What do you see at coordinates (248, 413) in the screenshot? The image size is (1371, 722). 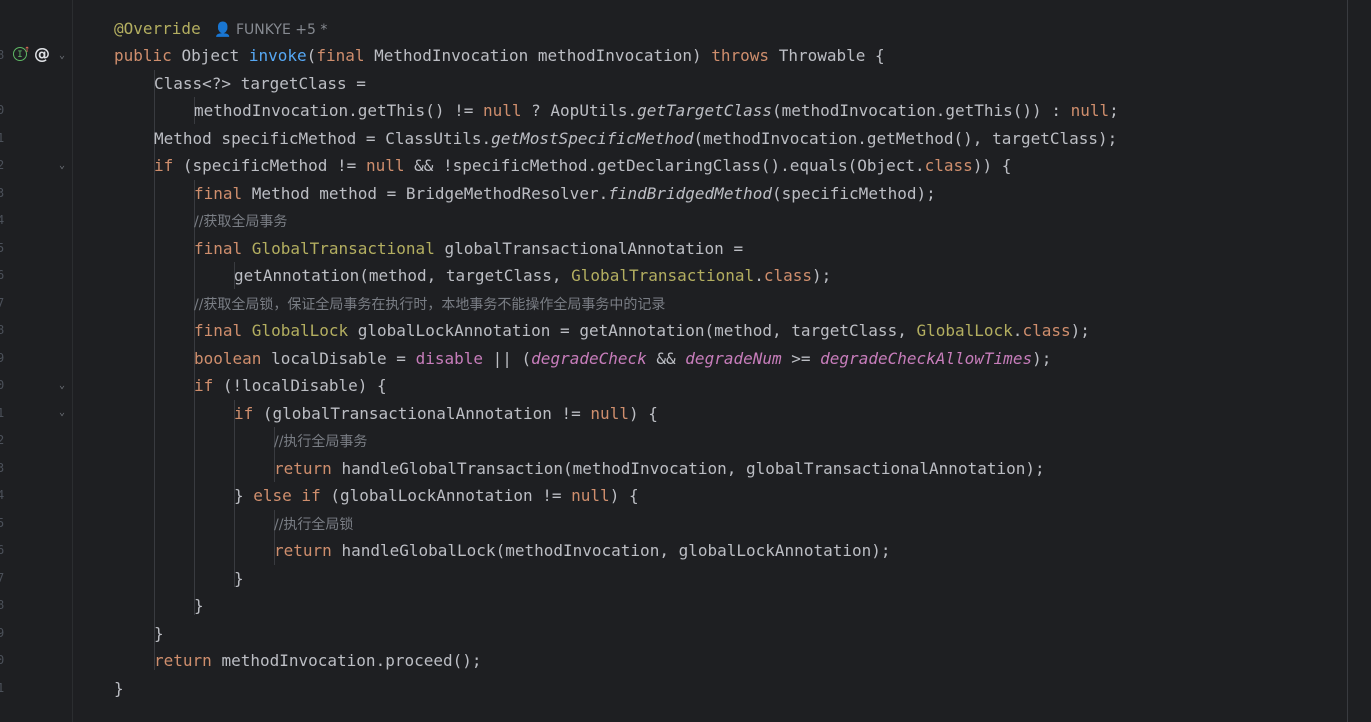 I see `keyword: if` at bounding box center [248, 413].